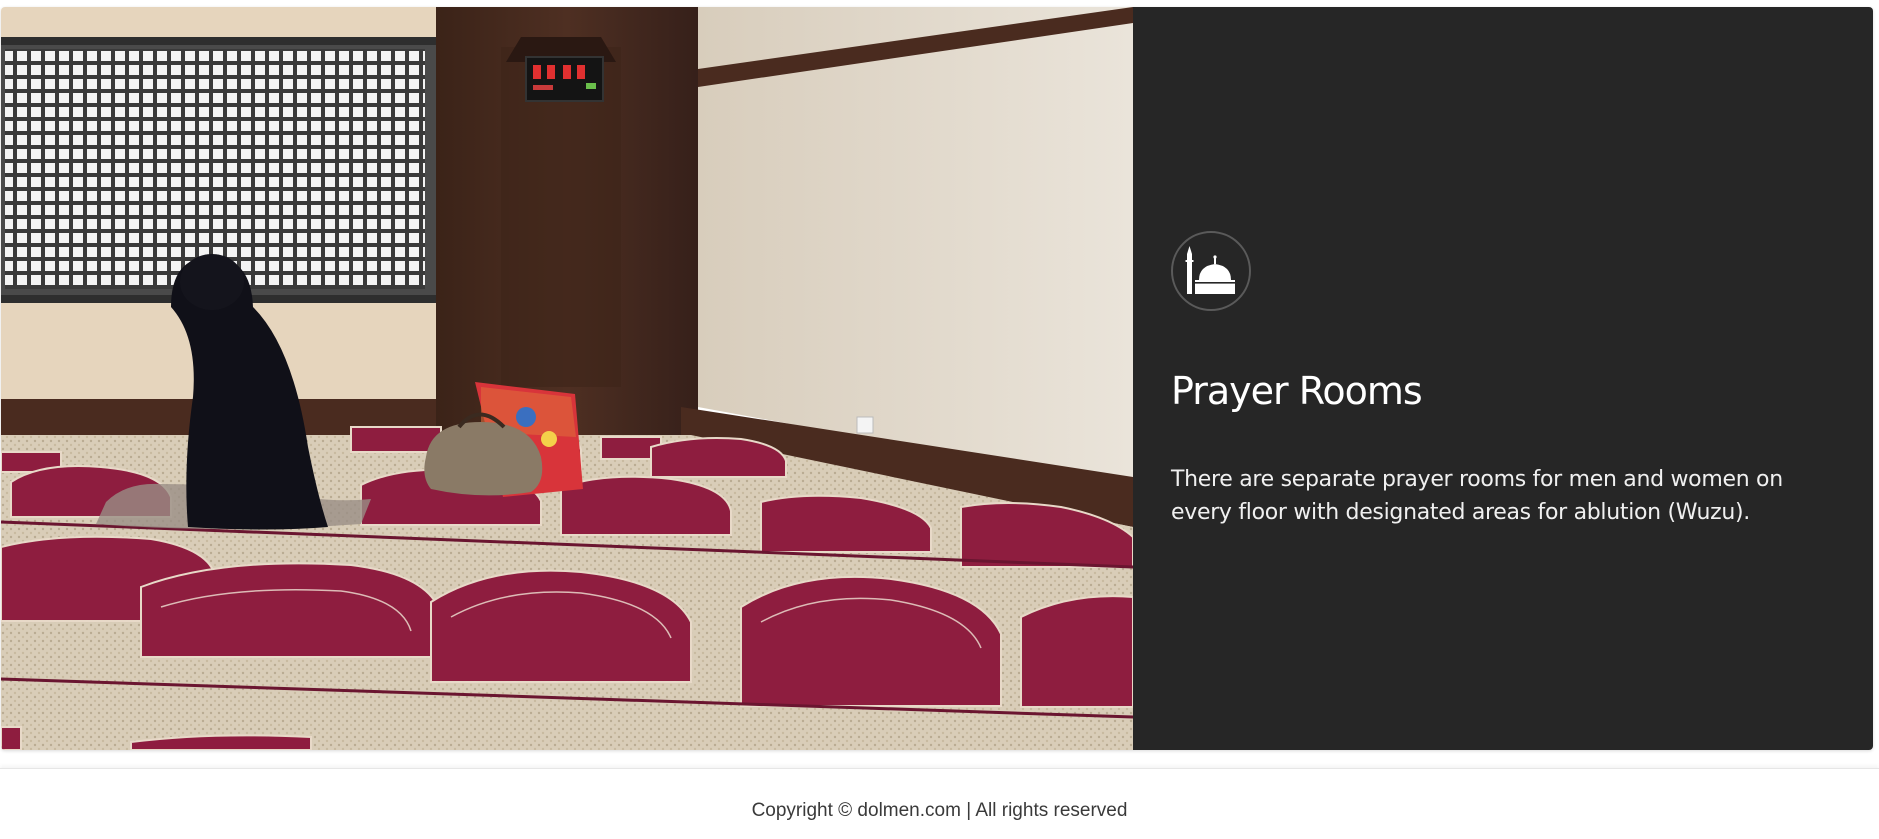 The height and width of the screenshot is (839, 1879). Describe the element at coordinates (1297, 391) in the screenshot. I see `feature-title: Prayer Rooms` at that location.